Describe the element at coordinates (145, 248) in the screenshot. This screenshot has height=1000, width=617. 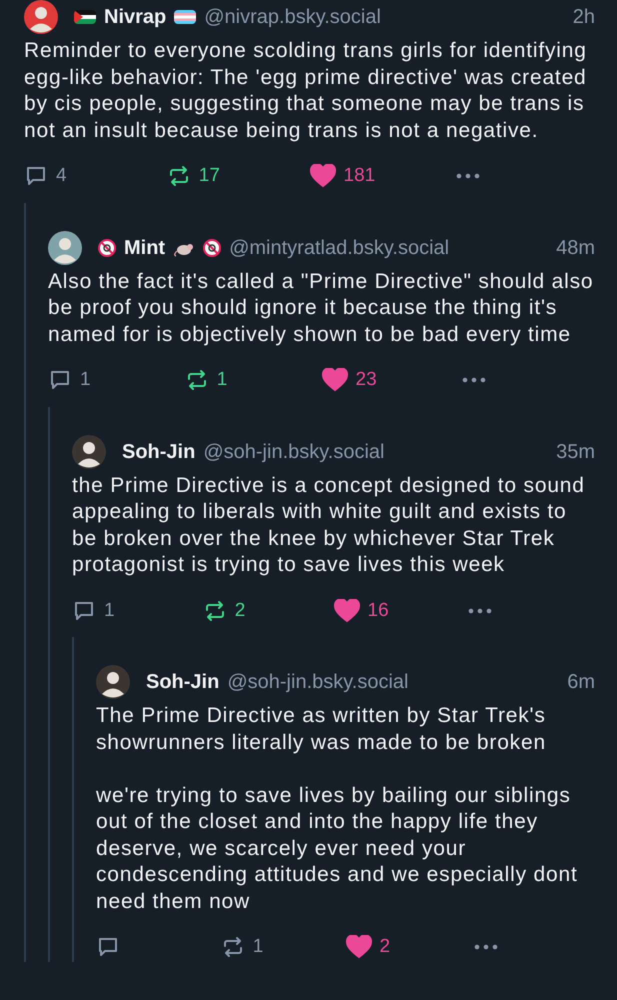
I see `display-name: Mint` at that location.